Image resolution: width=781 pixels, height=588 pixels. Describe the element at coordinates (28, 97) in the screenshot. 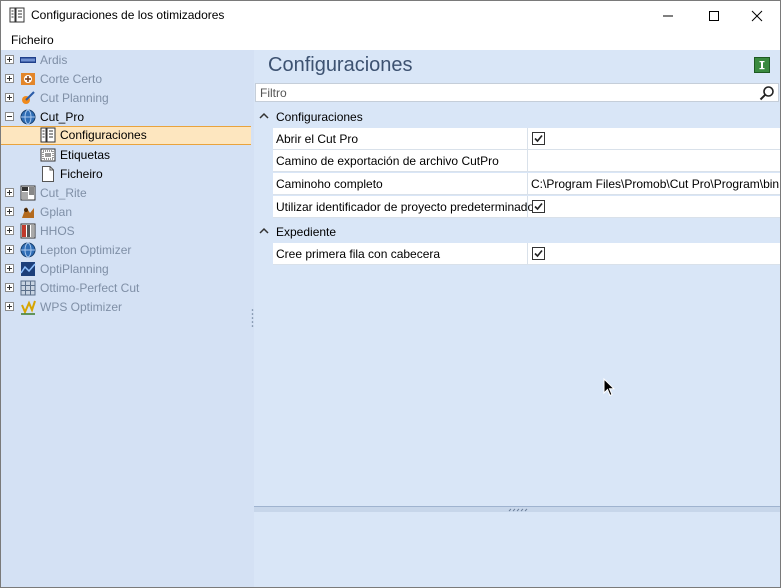

I see `cut-planning-icon` at that location.